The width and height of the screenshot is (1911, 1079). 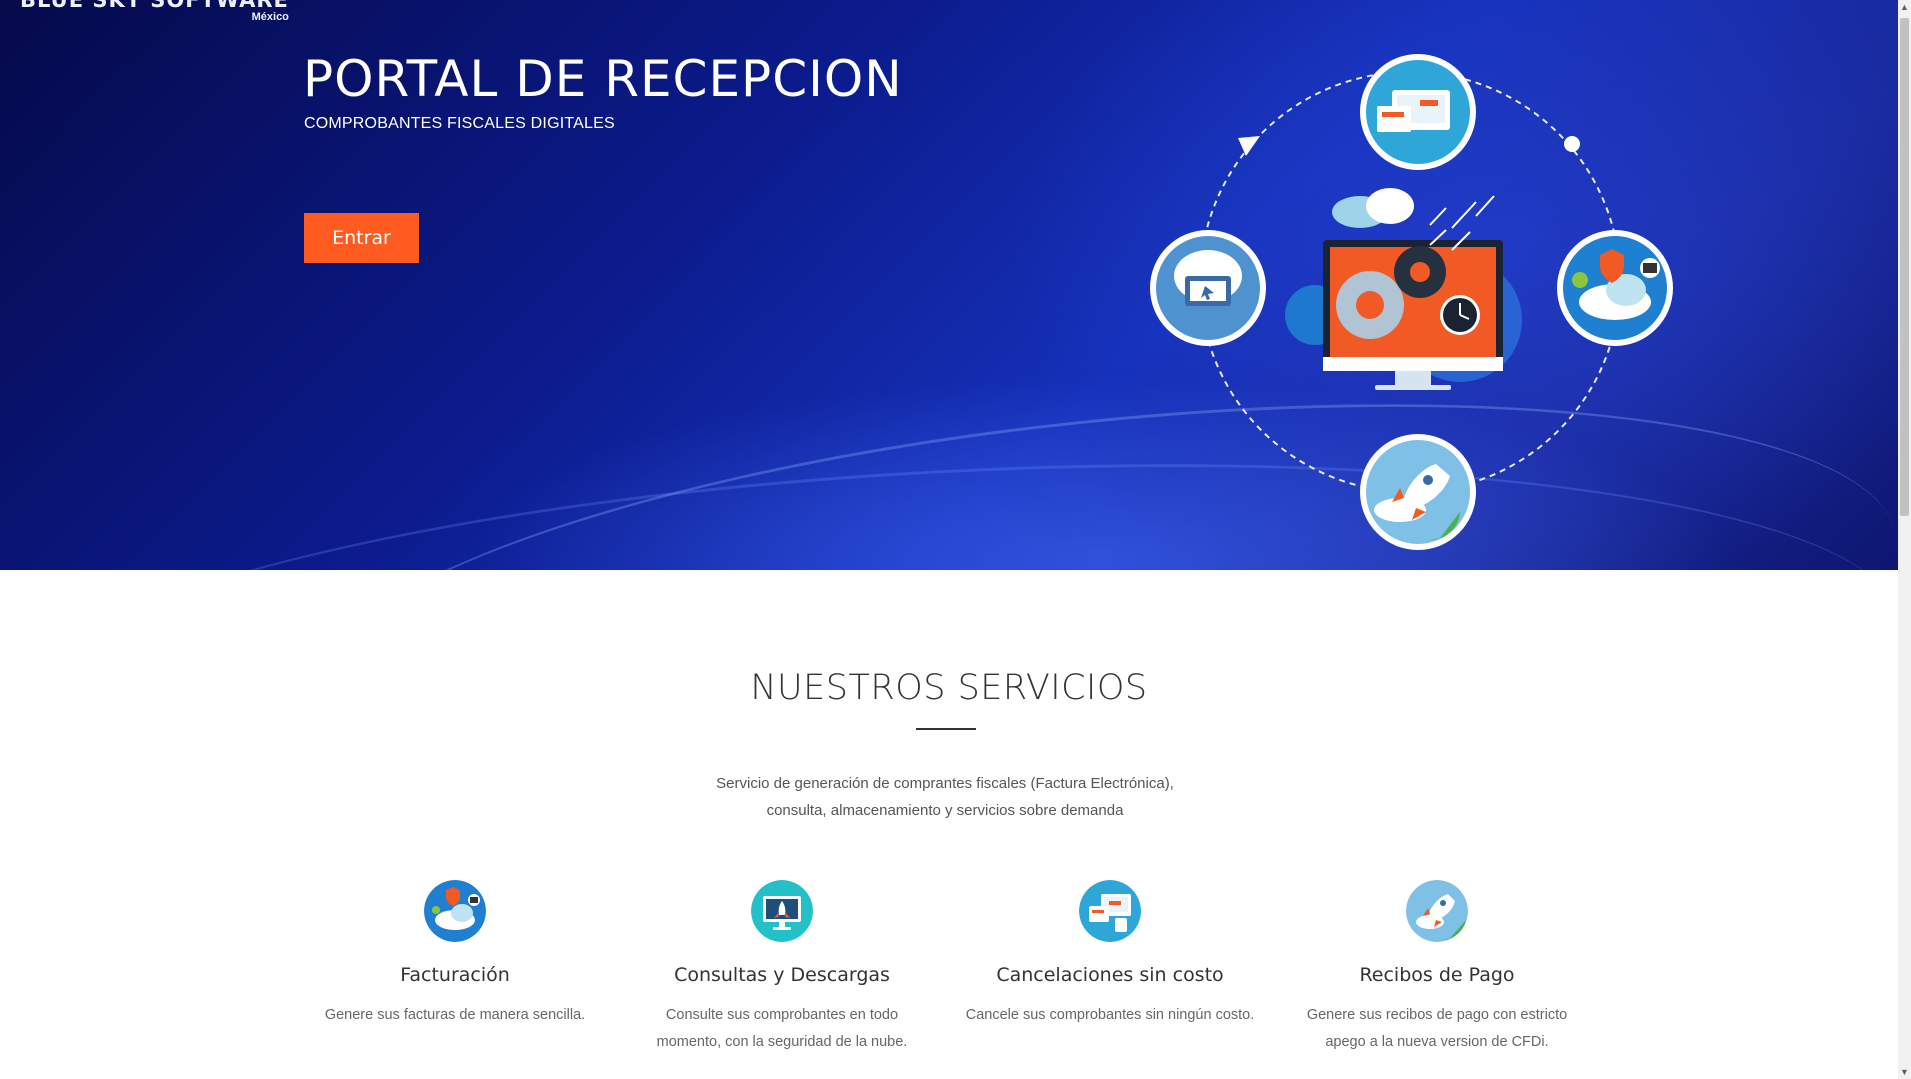 I want to click on devices-node-icon, so click(x=1418, y=112).